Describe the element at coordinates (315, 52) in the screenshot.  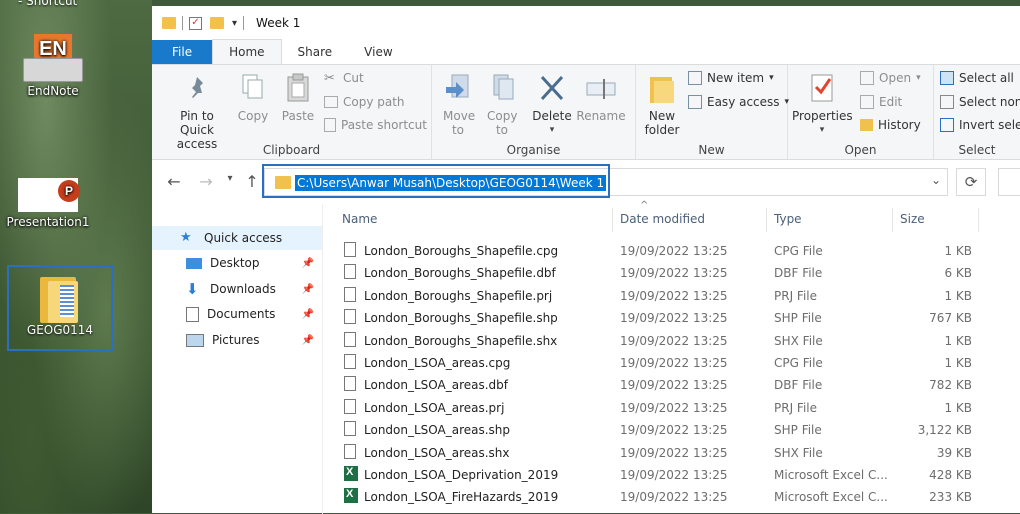
I see `tab-share: Share` at that location.